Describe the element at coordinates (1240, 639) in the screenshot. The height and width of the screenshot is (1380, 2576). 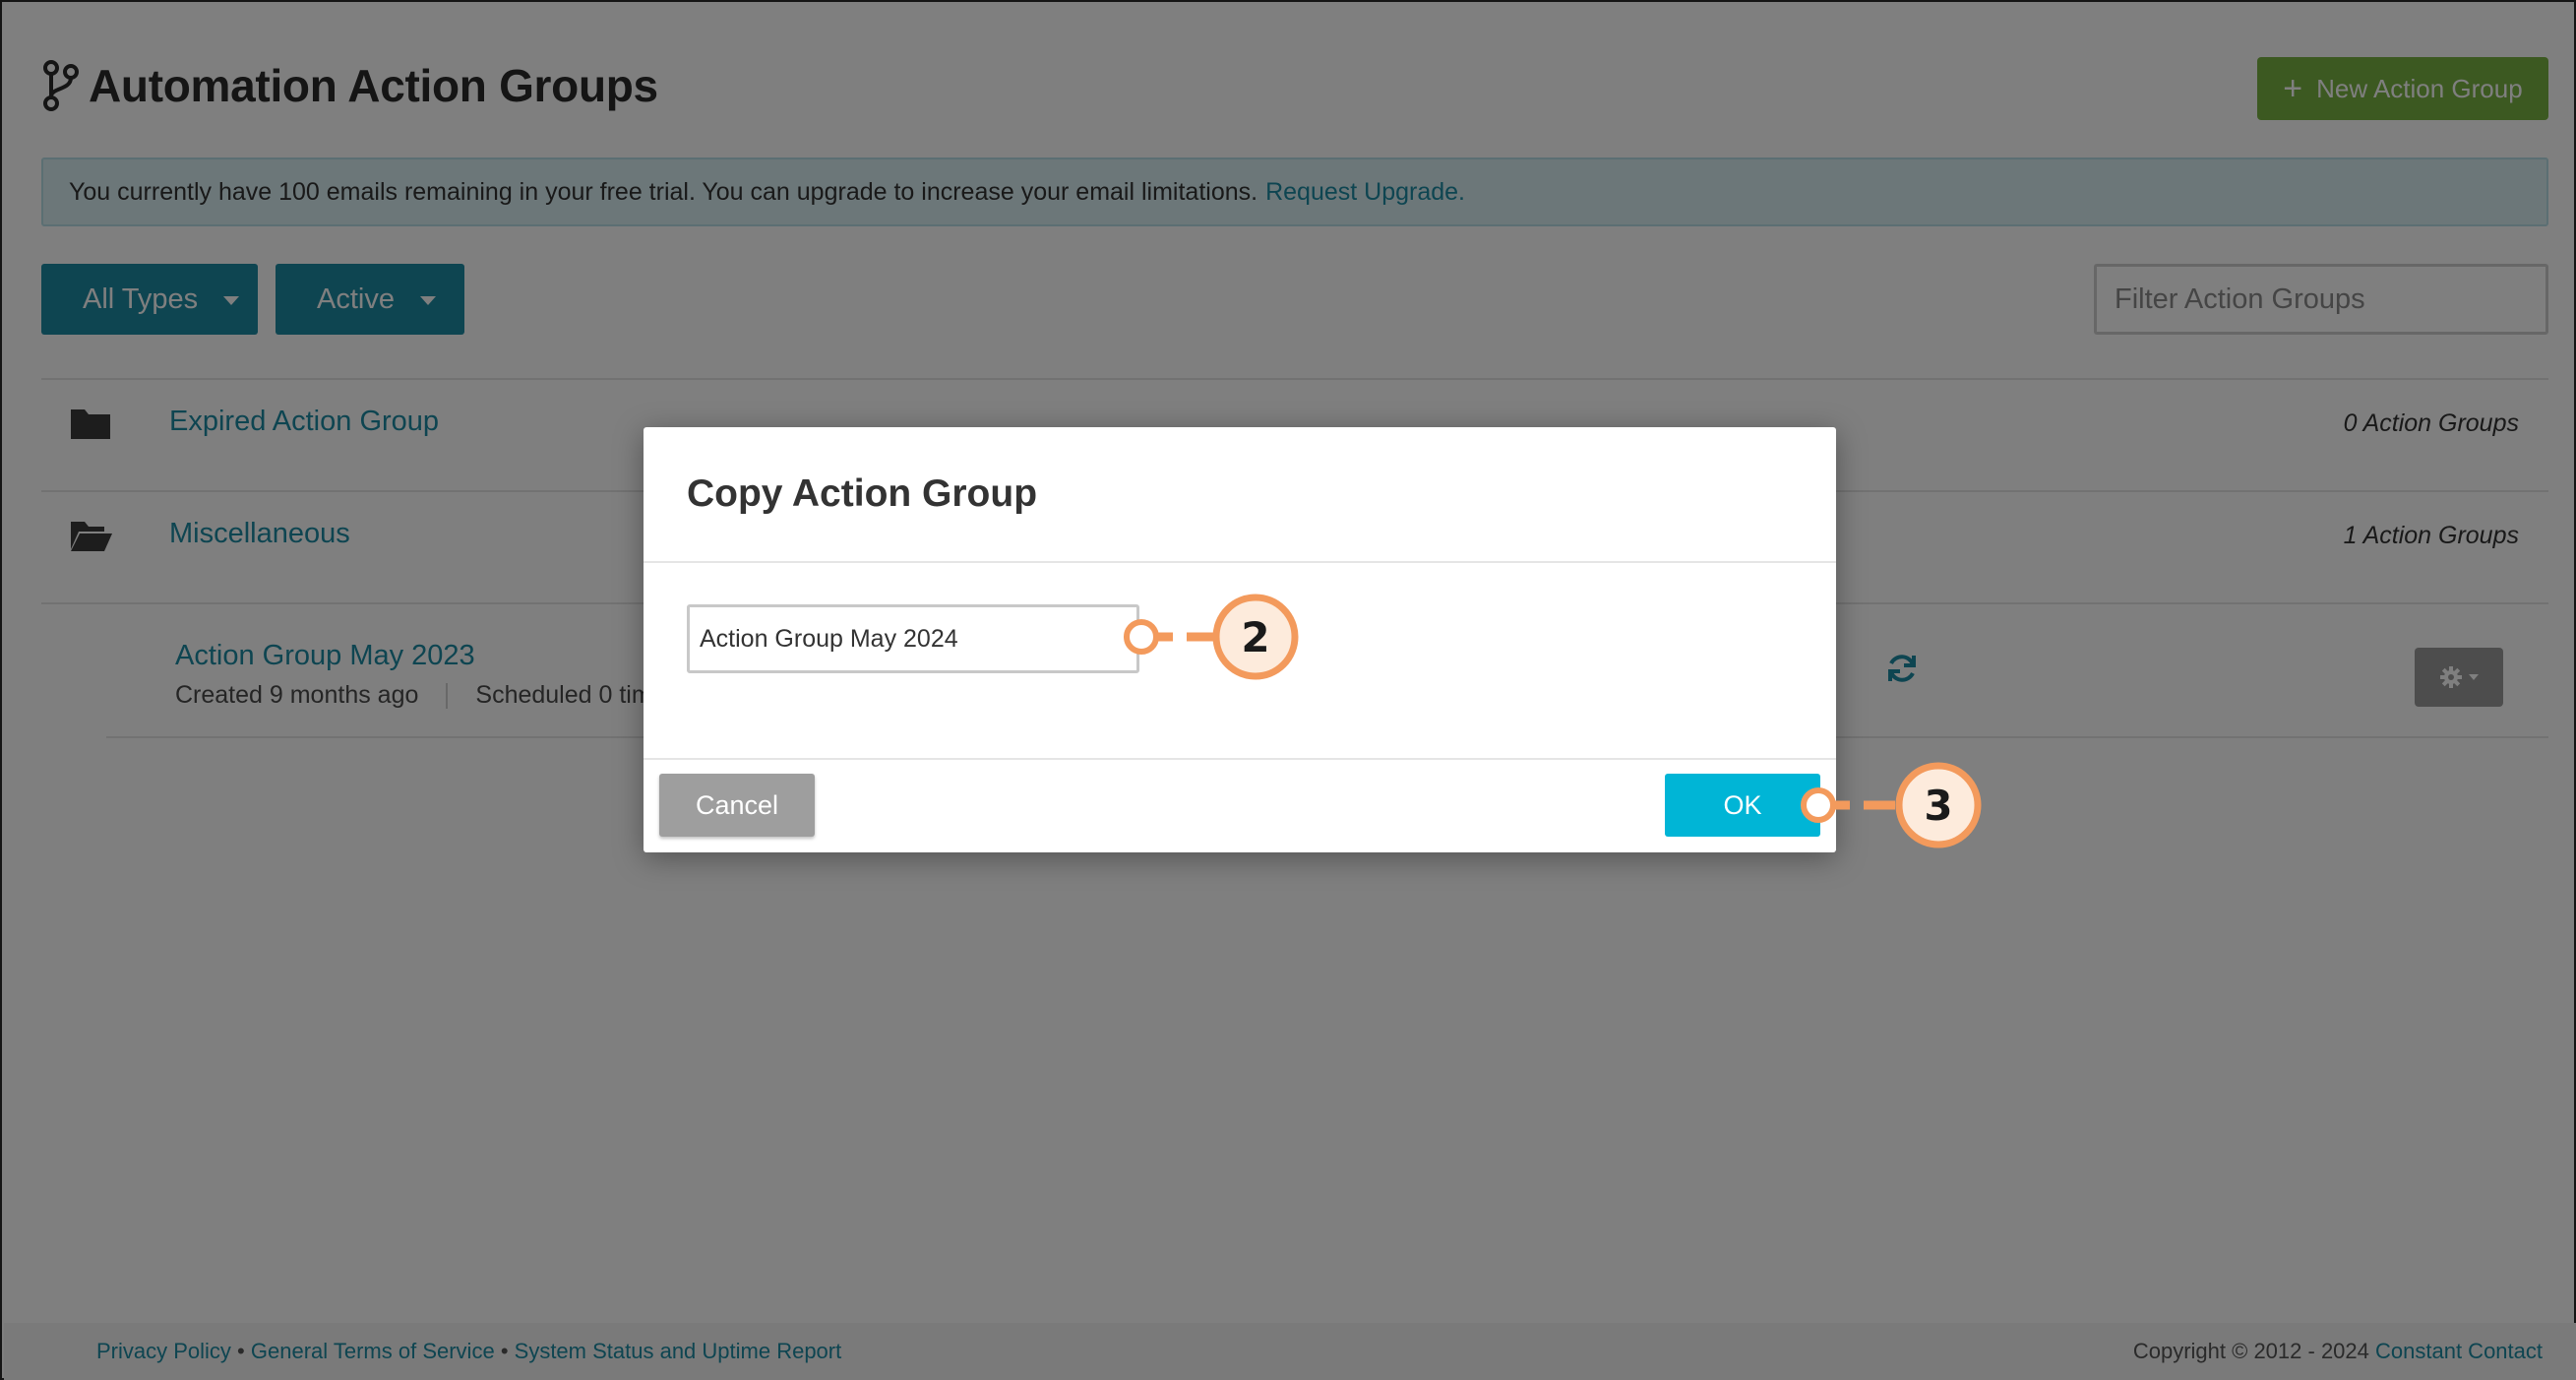
I see `copy-action-group-dialog: Copy Action Group Cancel OK` at that location.